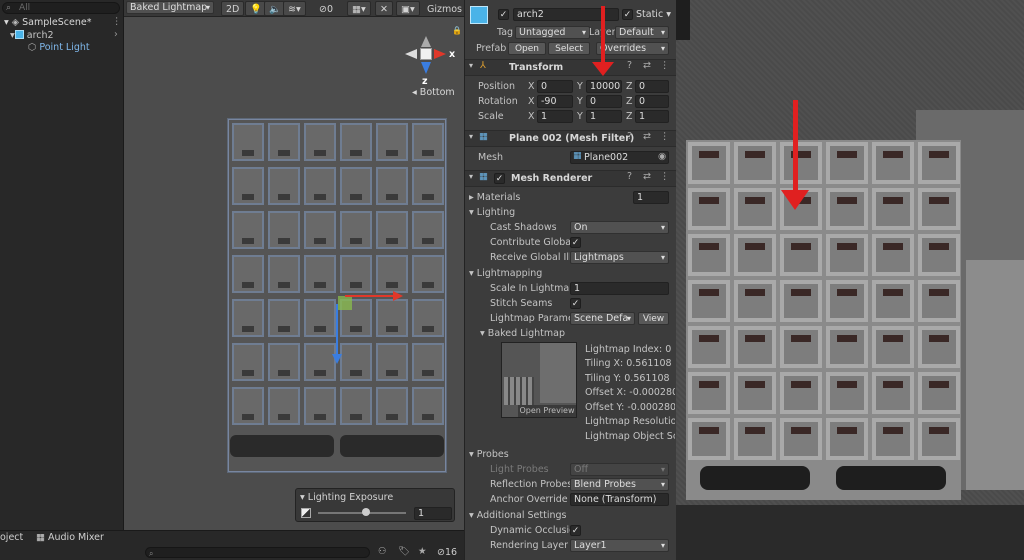 Image resolution: width=1024 pixels, height=560 pixels. I want to click on lightmap-params-dropdown: Scene Defa, so click(602, 318).